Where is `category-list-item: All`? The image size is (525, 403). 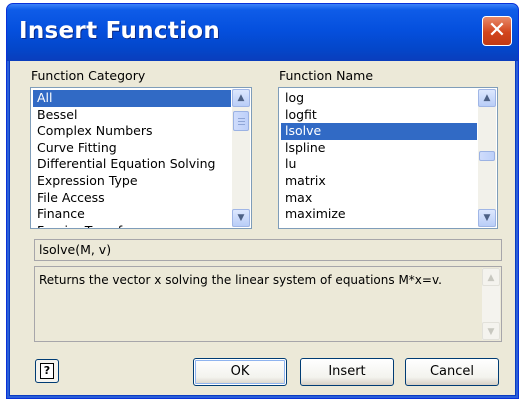
category-list-item: All is located at coordinates (132, 98).